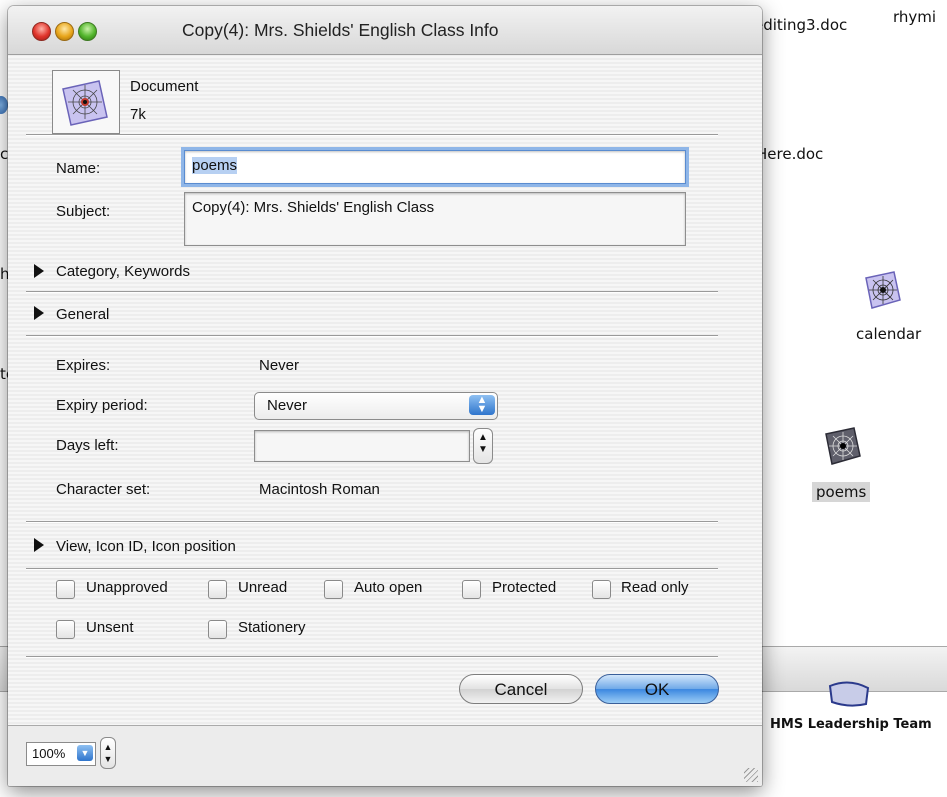  I want to click on unapproved-label: Unapproved, so click(127, 587).